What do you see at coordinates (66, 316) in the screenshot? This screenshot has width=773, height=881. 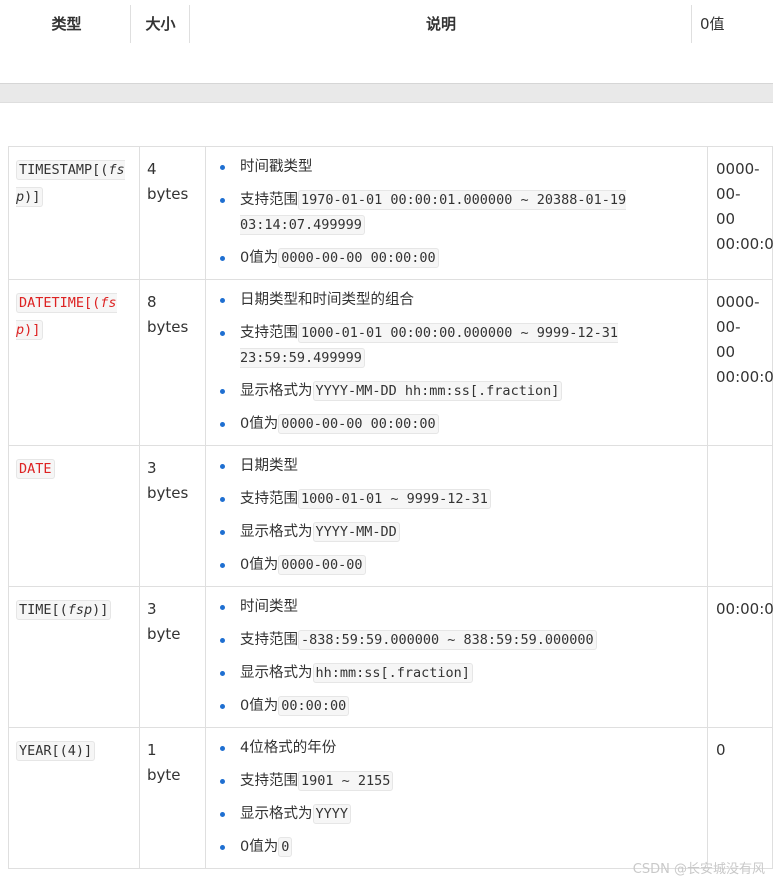 I see `type-code: DATETIME[(fsp)]` at bounding box center [66, 316].